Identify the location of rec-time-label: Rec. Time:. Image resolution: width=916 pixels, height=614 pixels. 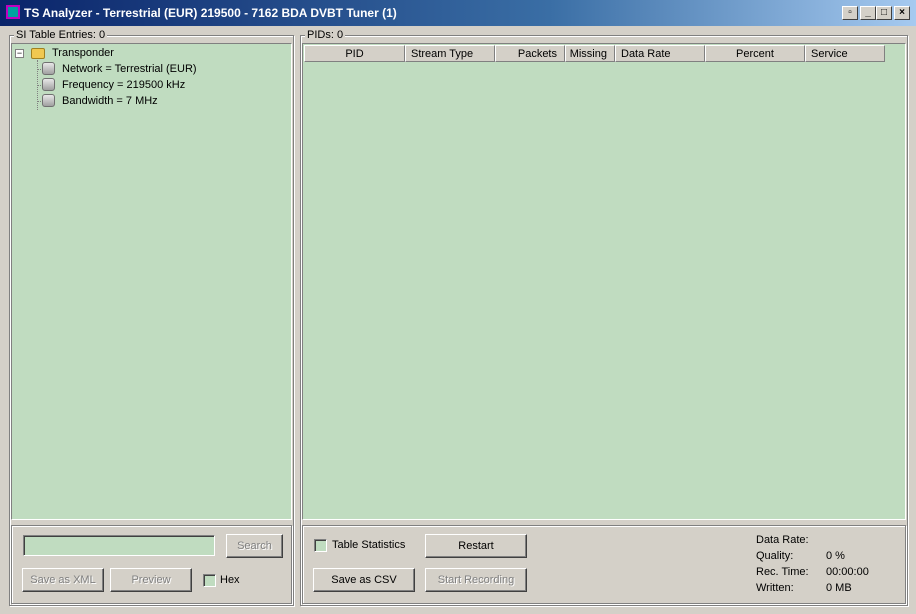
(782, 572).